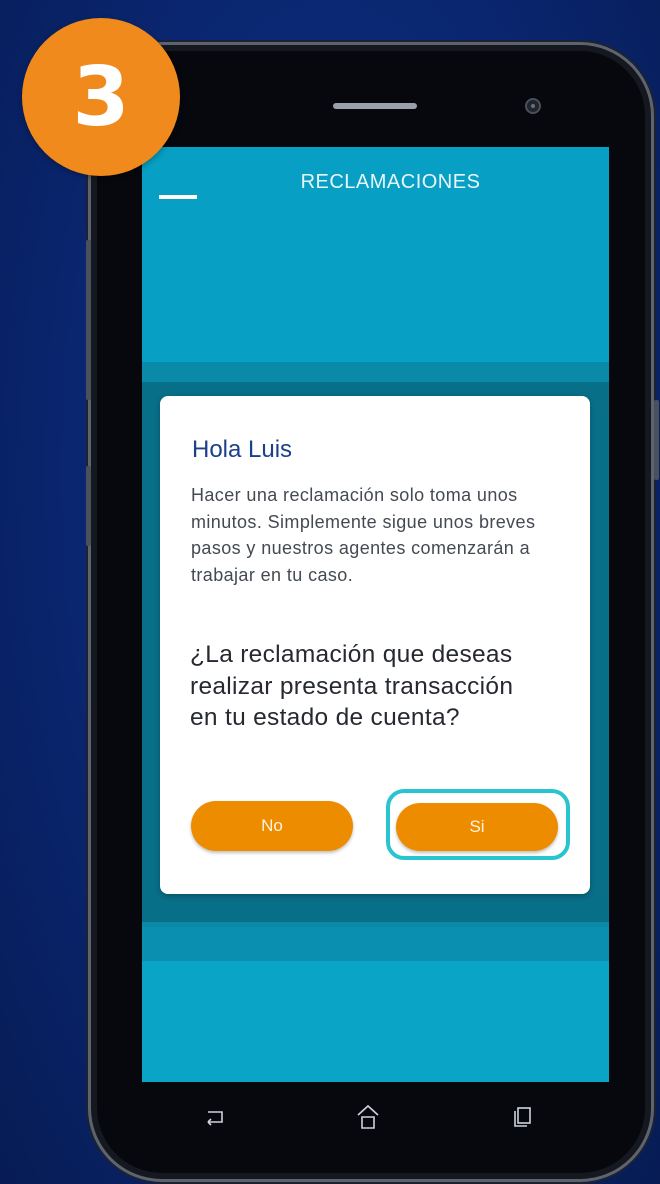 The image size is (660, 1184). I want to click on screen-lower-area, so click(375, 1021).